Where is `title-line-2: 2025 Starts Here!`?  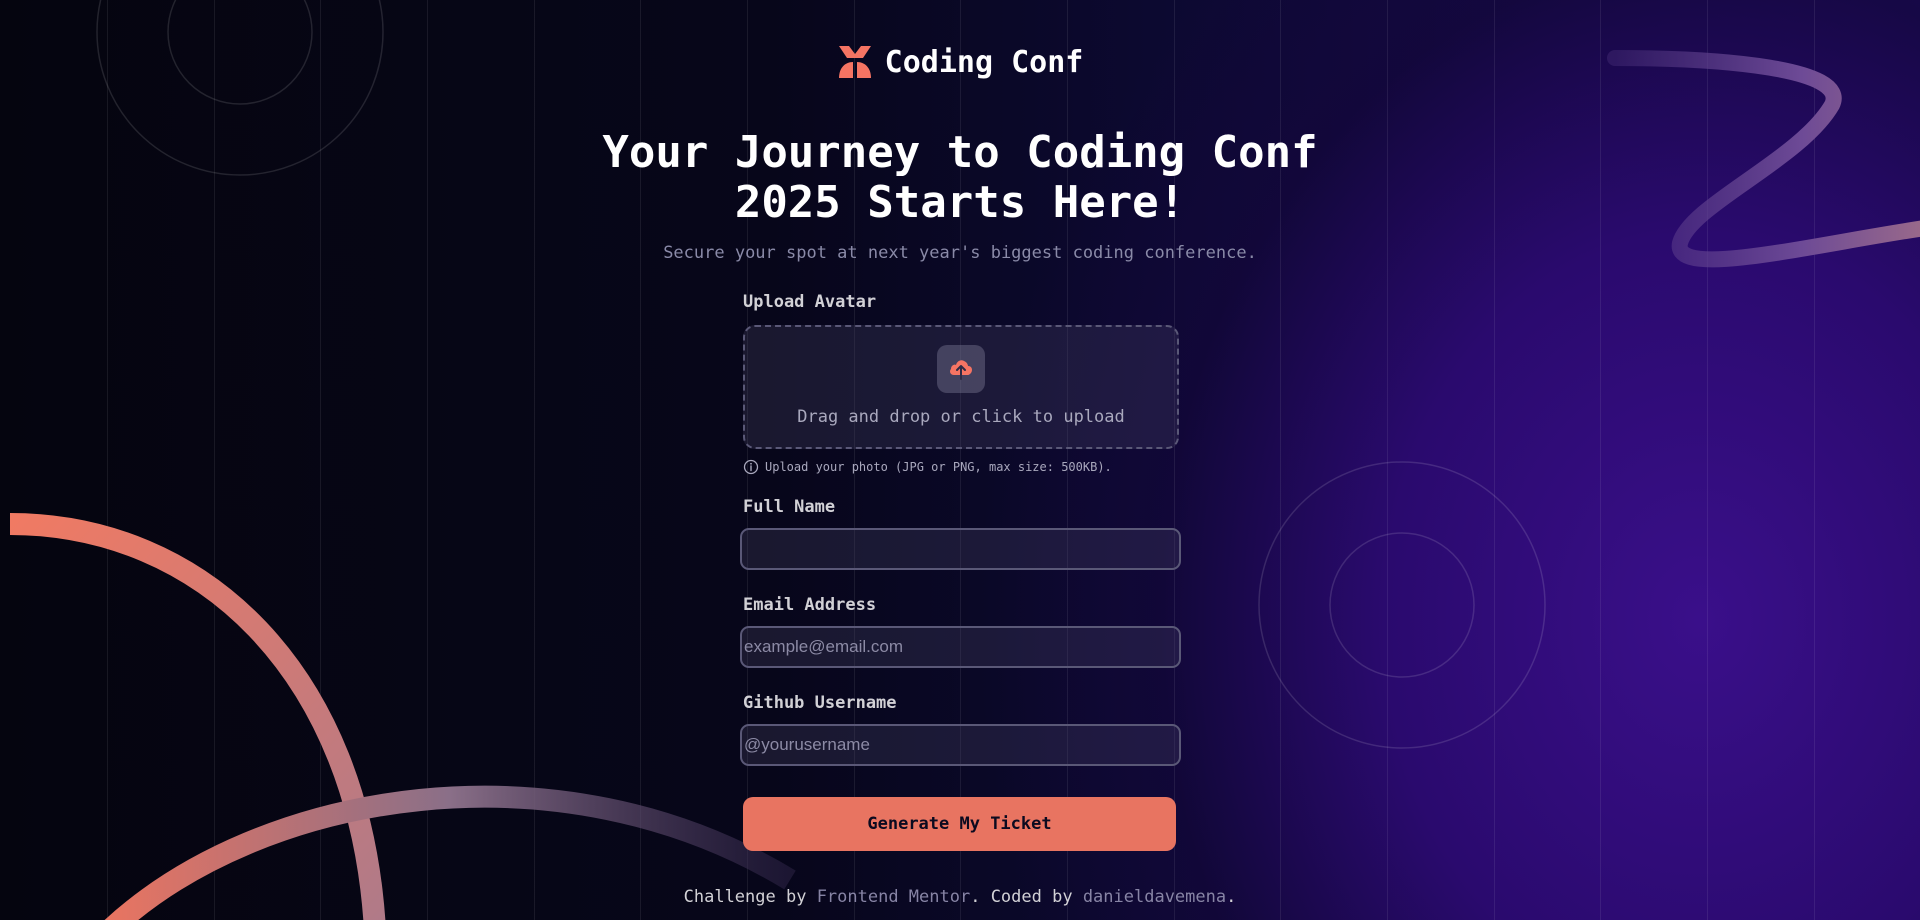 title-line-2: 2025 Starts Here! is located at coordinates (960, 202).